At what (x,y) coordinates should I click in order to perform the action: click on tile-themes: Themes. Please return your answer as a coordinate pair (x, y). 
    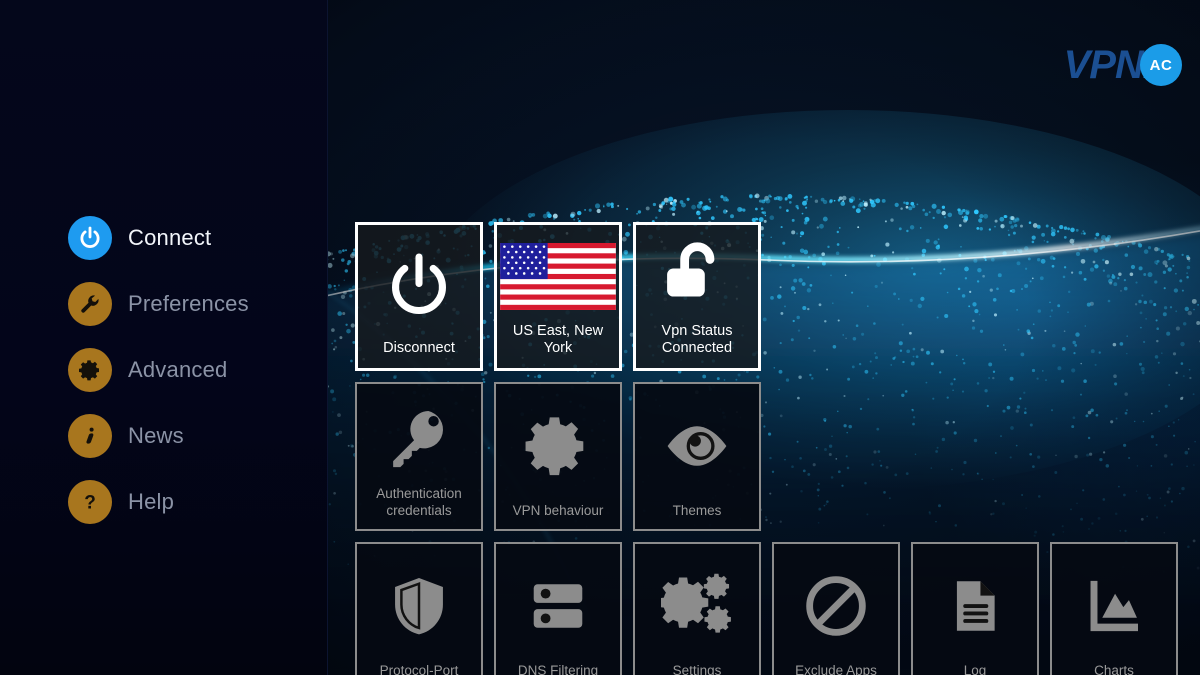
    Looking at the image, I should click on (697, 456).